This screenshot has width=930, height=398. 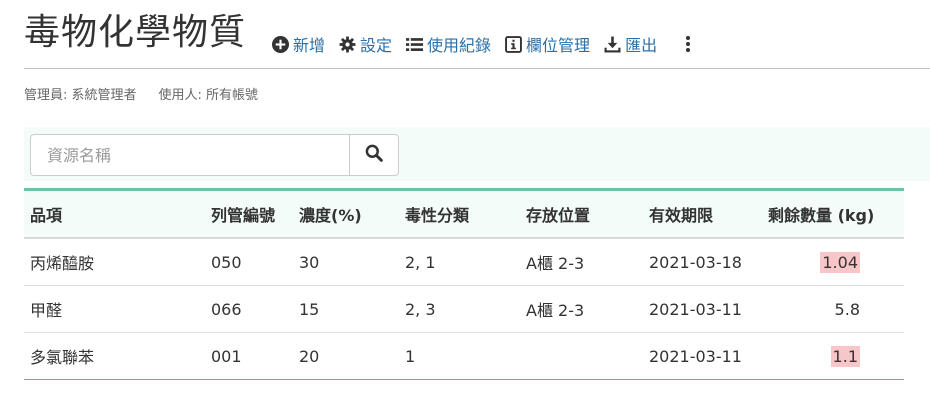 What do you see at coordinates (249, 262) in the screenshot?
I see `cell-id: 050` at bounding box center [249, 262].